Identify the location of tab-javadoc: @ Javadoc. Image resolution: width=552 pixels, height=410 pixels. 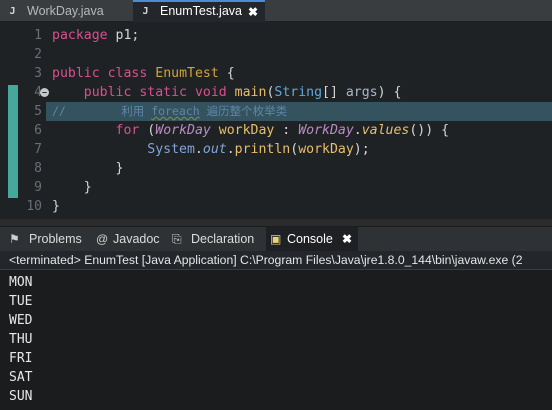
(131, 239).